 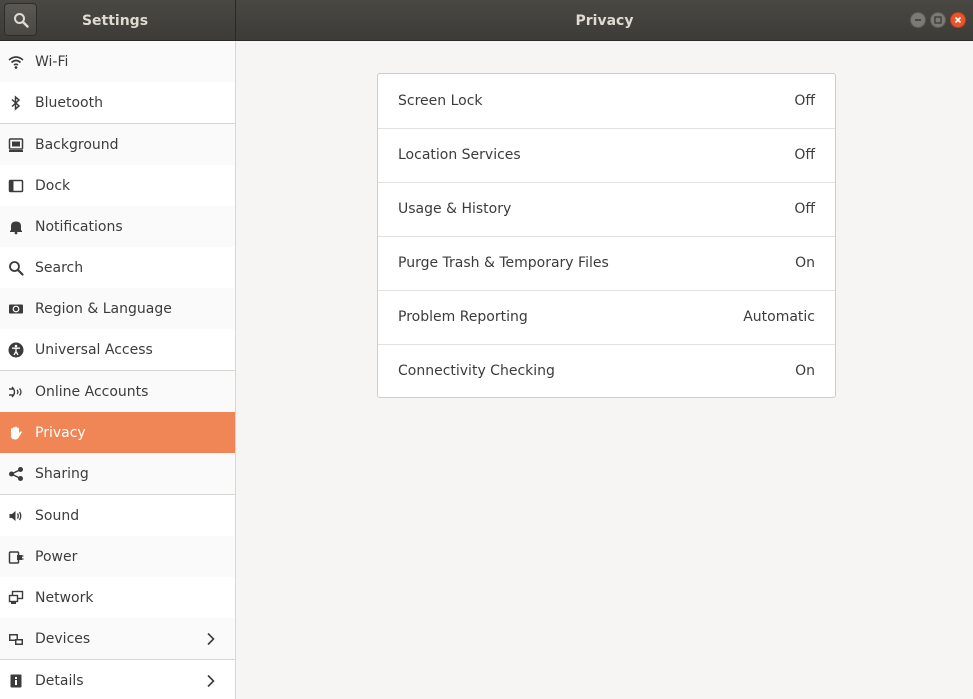 I want to click on online-accounts-icon, so click(x=16, y=392).